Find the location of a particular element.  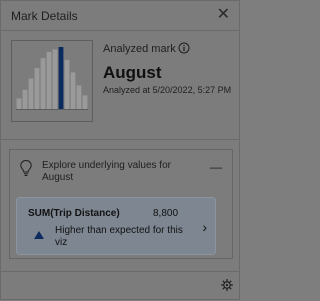

analyzed-mark-label: Analyzed mark is located at coordinates (139, 49).